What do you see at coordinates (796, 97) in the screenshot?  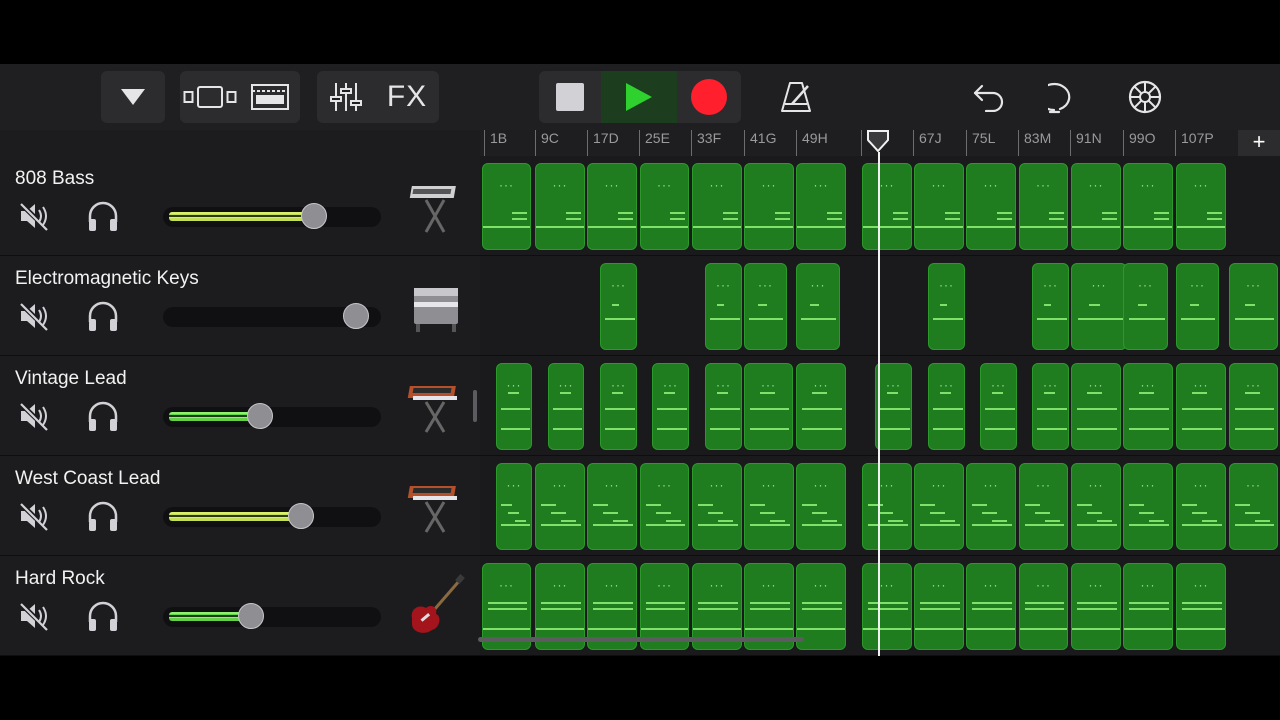 I see `metronome-button` at bounding box center [796, 97].